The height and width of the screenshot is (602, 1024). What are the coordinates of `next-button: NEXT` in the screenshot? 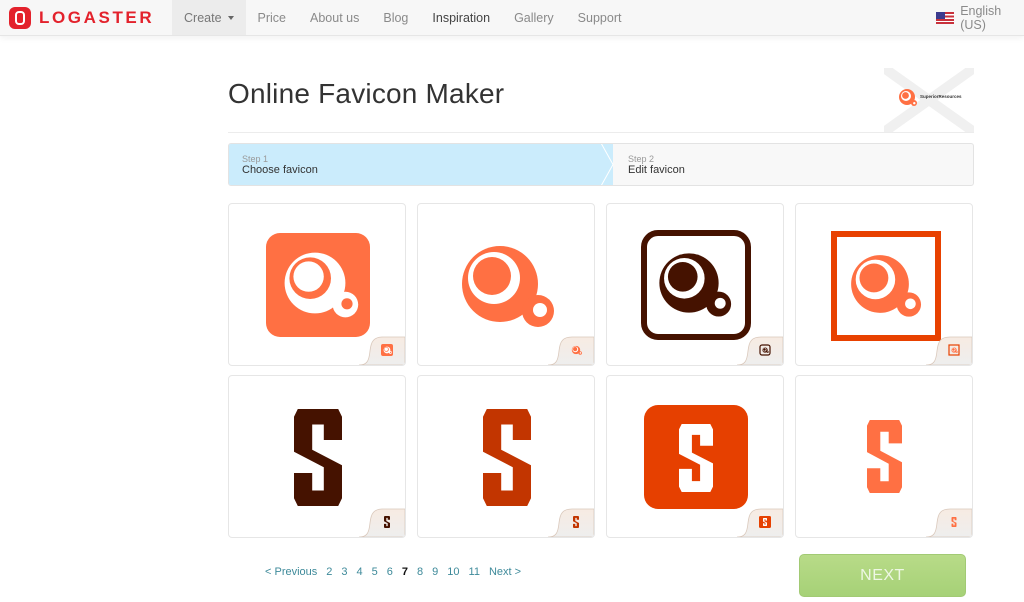 It's located at (882, 575).